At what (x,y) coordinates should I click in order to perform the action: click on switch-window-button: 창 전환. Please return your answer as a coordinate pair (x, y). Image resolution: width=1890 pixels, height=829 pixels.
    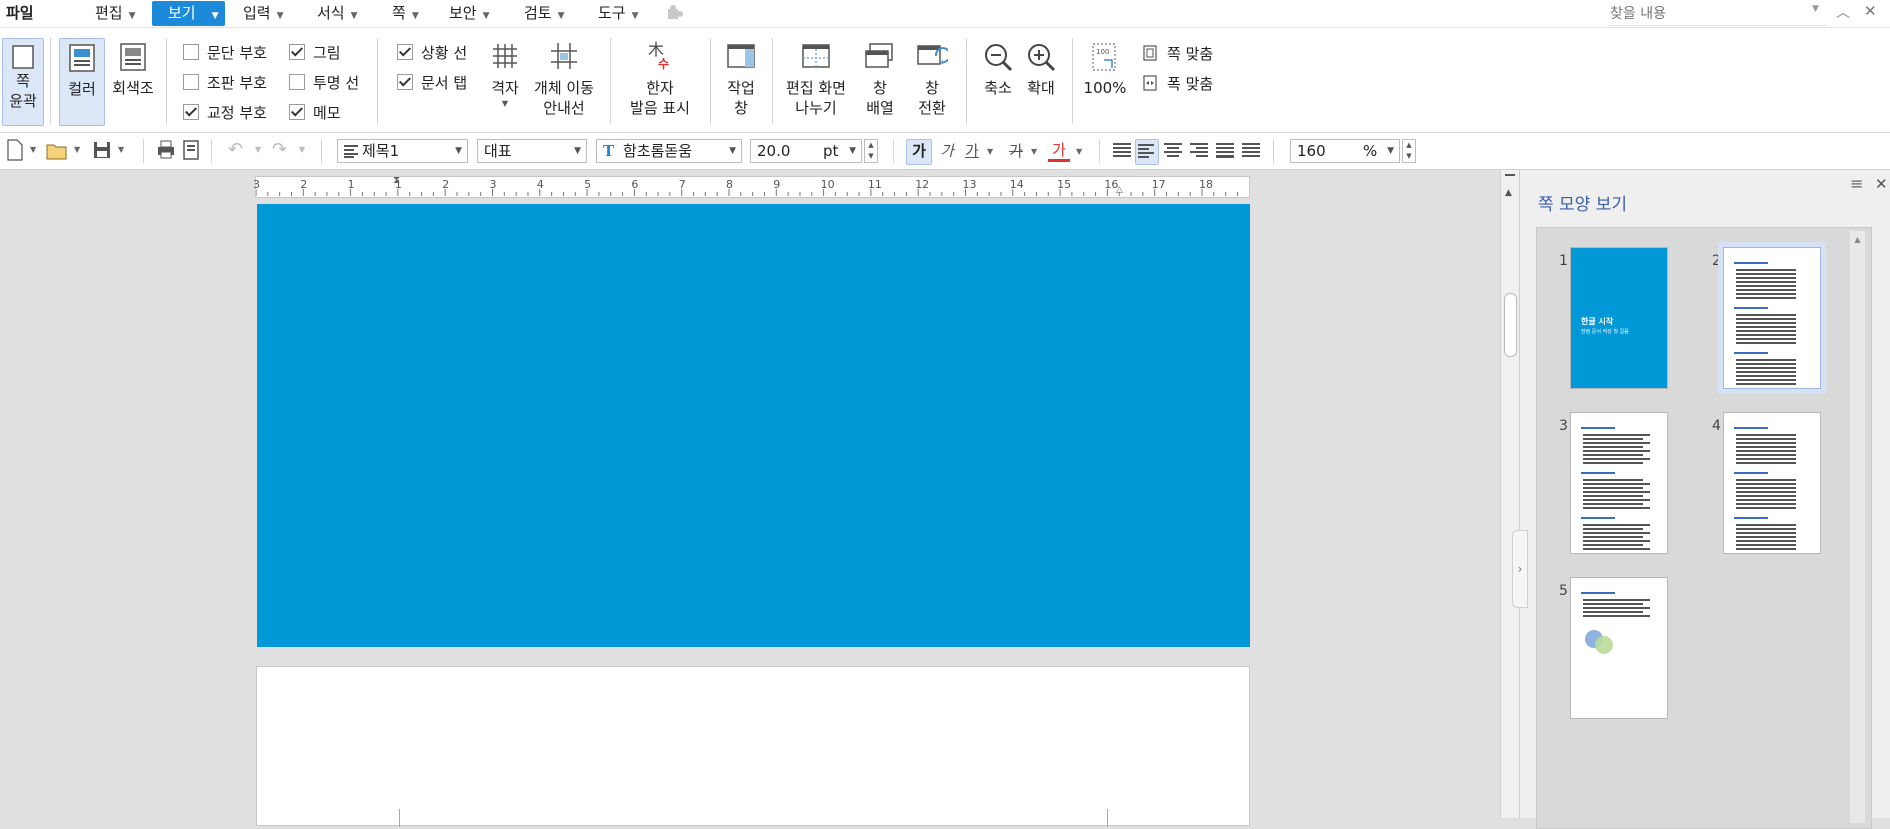
    Looking at the image, I should click on (932, 81).